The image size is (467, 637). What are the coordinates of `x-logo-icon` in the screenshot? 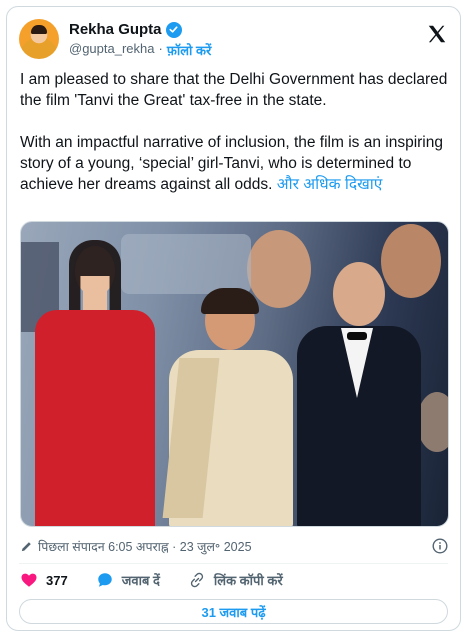 It's located at (437, 34).